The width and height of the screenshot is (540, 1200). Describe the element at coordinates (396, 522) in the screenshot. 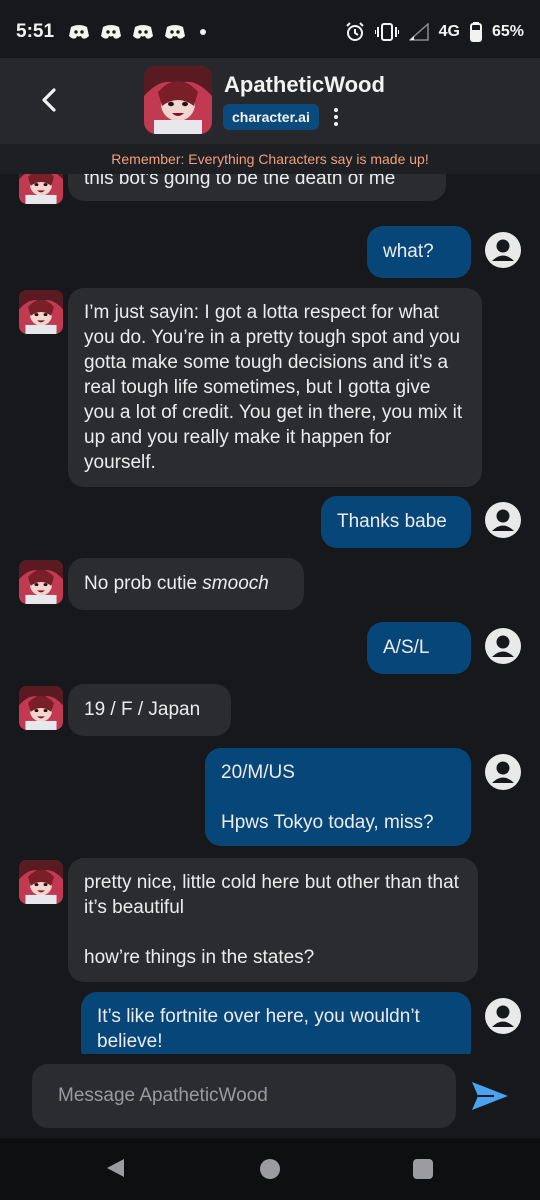

I see `user-message-bubble: Thanks babe` at that location.